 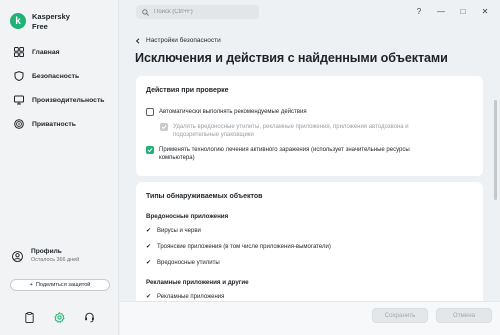 What do you see at coordinates (19, 52) in the screenshot?
I see `grid-icon` at bounding box center [19, 52].